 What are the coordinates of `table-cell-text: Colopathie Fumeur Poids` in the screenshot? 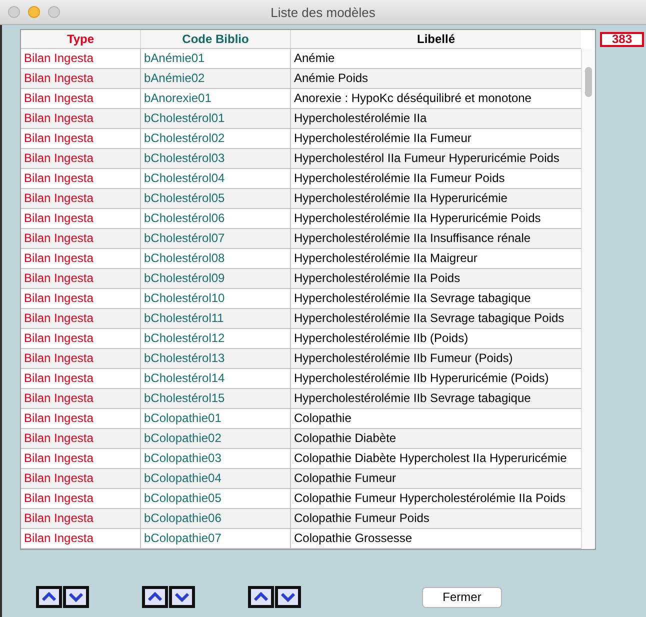 It's located at (361, 518).